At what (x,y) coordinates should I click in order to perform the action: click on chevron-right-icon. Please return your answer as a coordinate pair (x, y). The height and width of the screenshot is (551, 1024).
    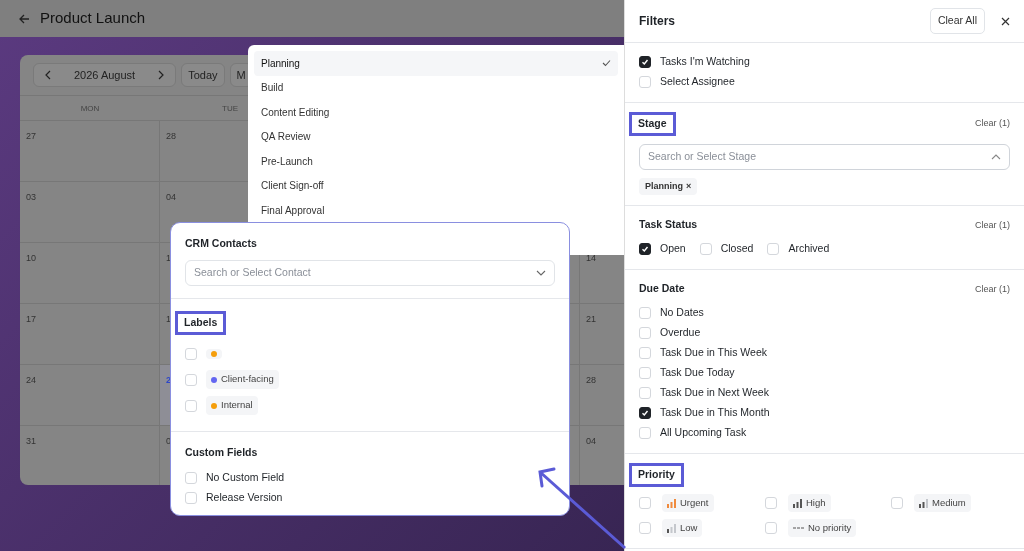
    Looking at the image, I should click on (161, 75).